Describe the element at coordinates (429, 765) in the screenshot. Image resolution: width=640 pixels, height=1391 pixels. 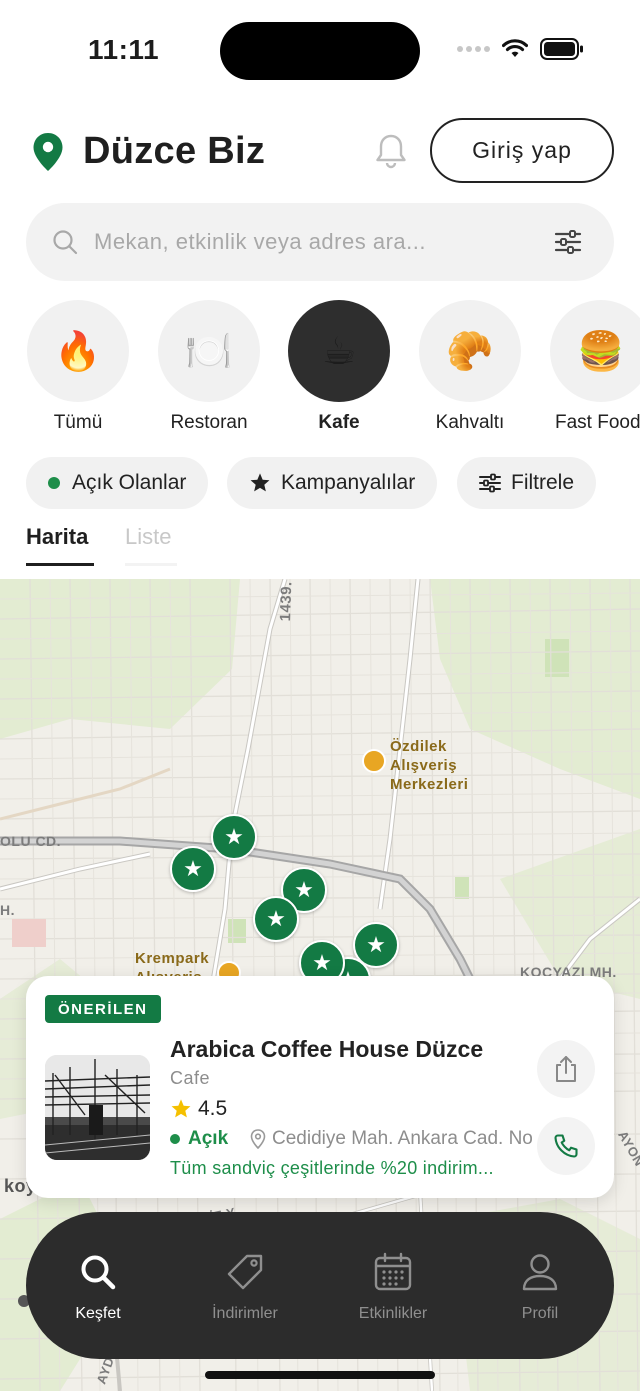
I see `map-mall-label: Özdilek Alışveriş Merkezleri` at that location.